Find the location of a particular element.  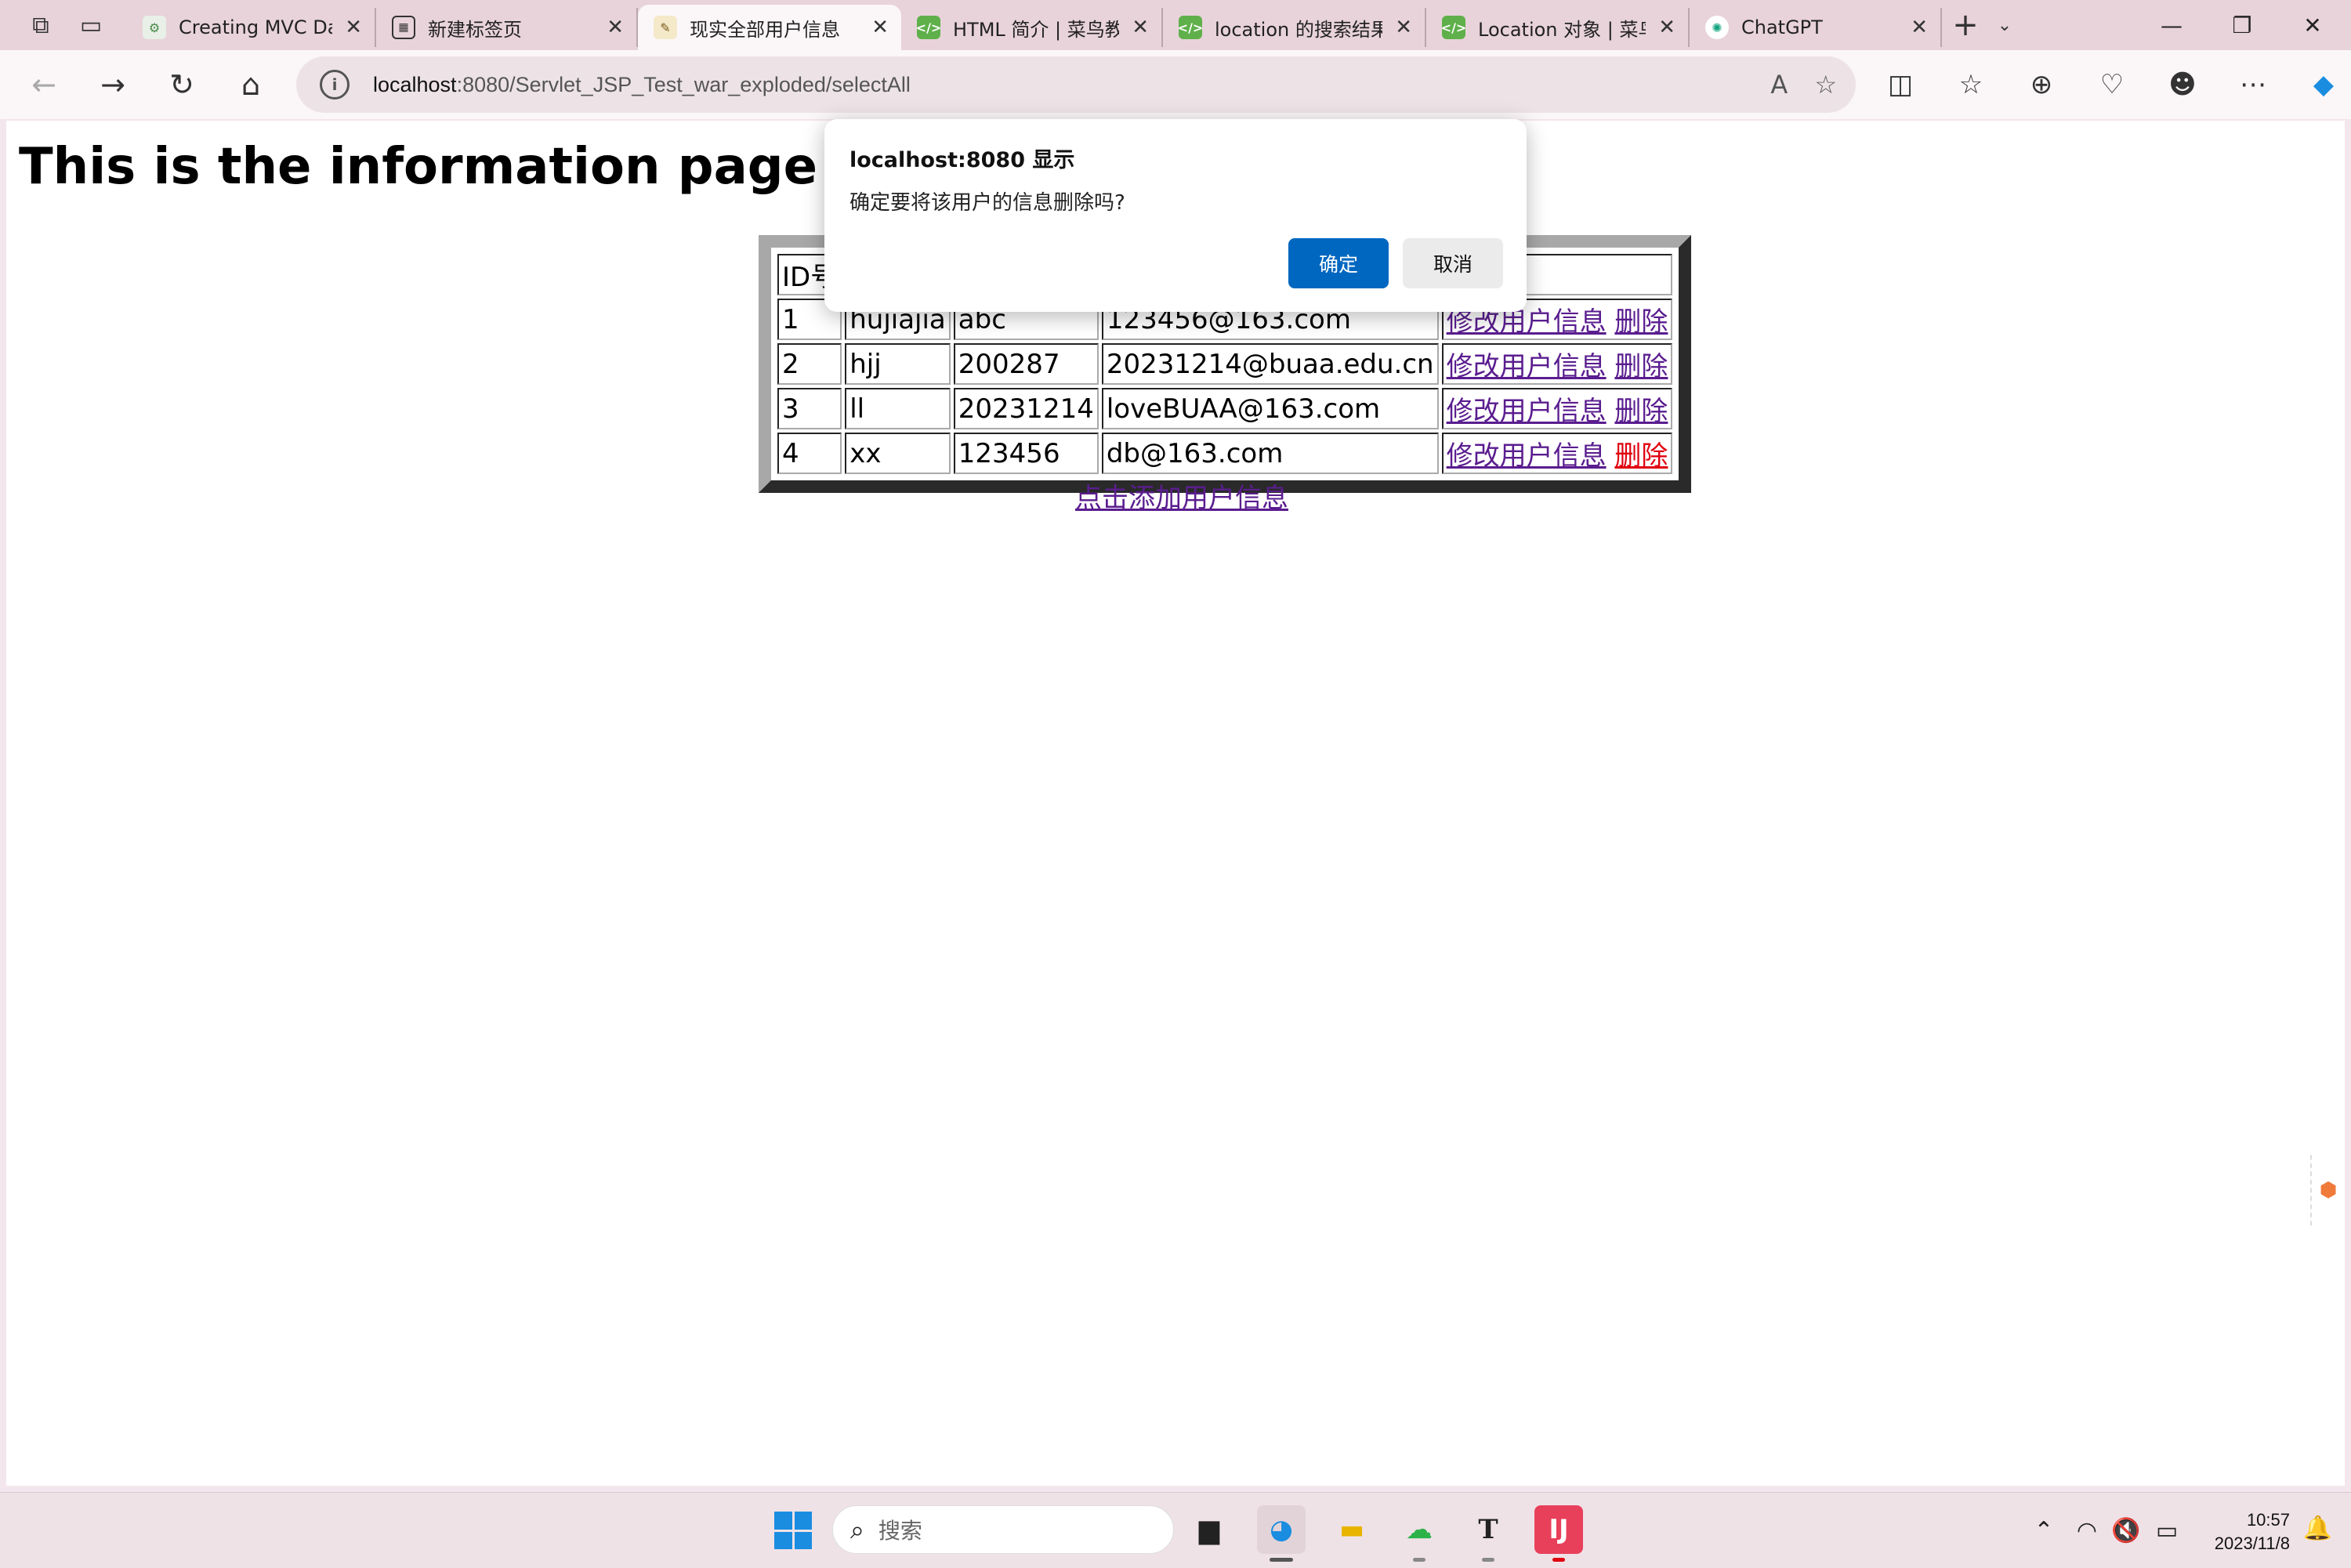

notification-bell-icon: 🔔 is located at coordinates (2317, 1529).